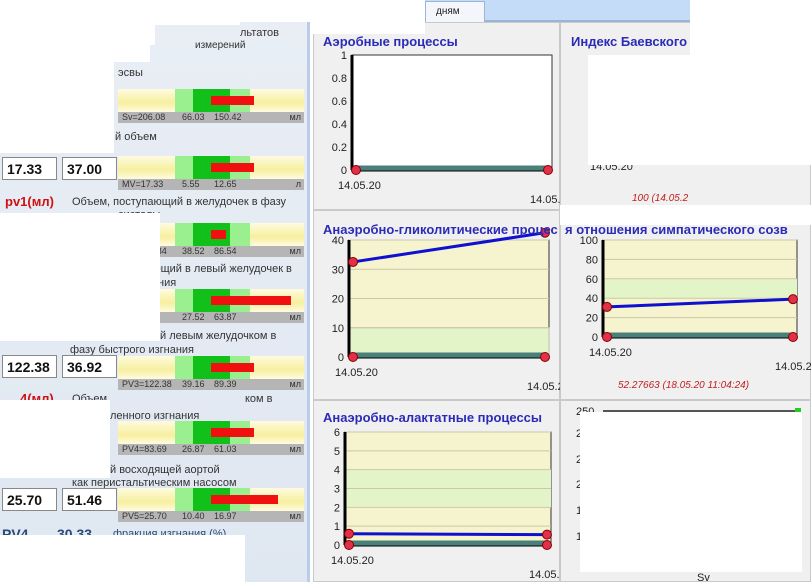  What do you see at coordinates (703, 577) in the screenshot?
I see `x-axis-label: Sv` at bounding box center [703, 577].